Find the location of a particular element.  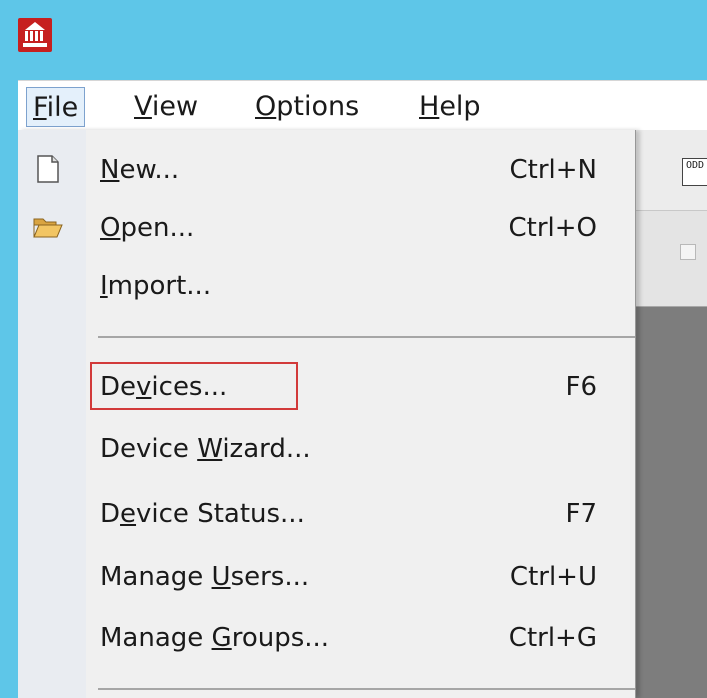

menu-item-manage-users: Manage Users... Ctrl+U is located at coordinates (326, 577).